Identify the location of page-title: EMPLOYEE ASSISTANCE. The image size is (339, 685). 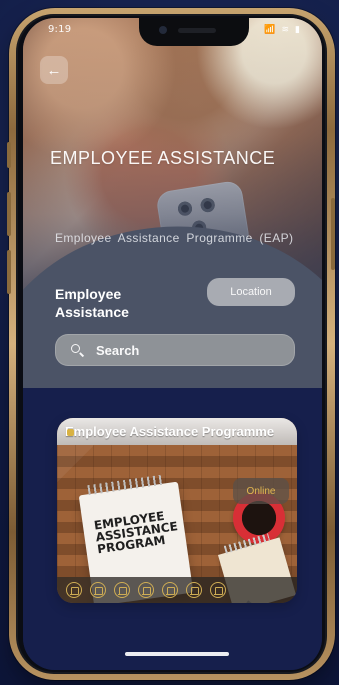
(163, 158).